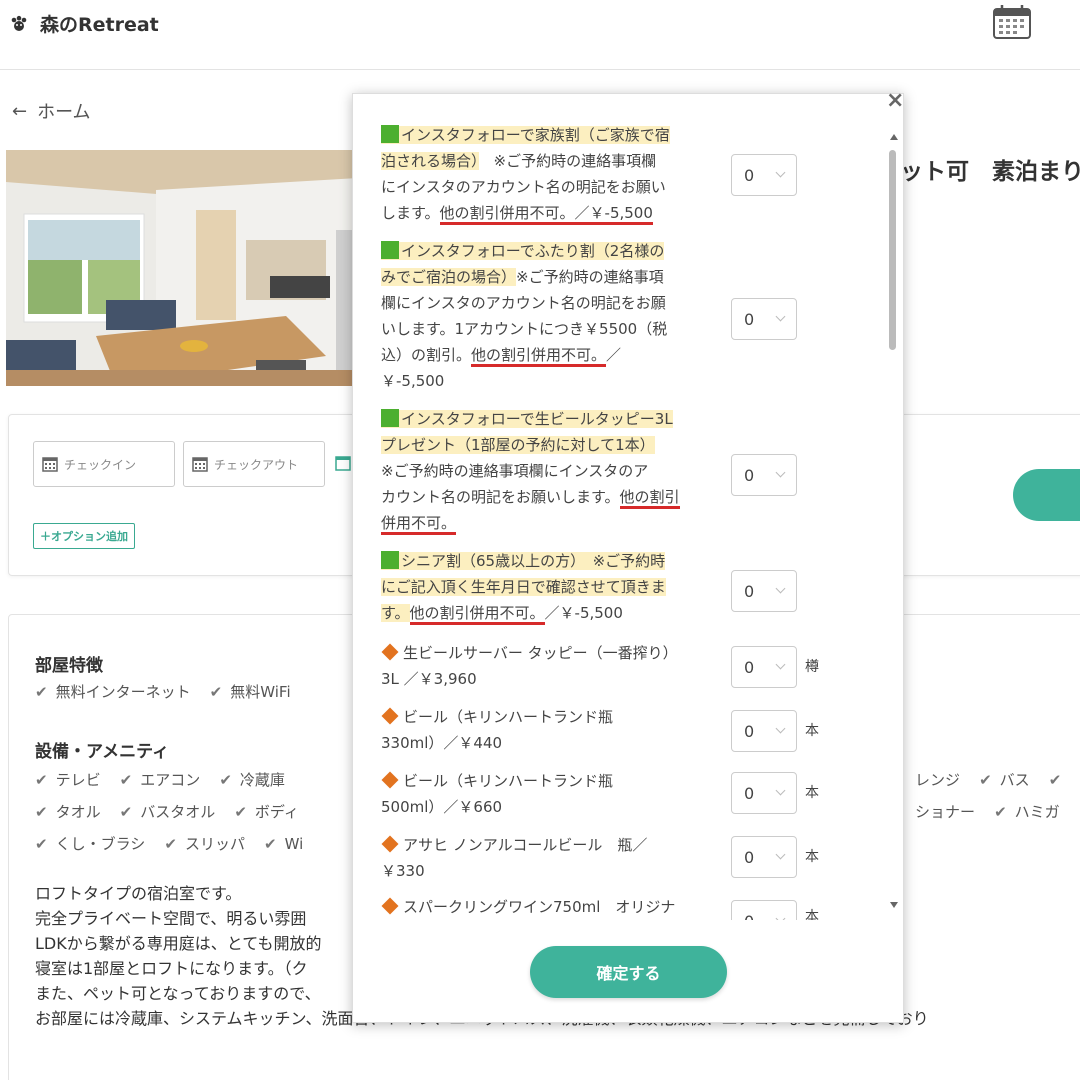  Describe the element at coordinates (894, 137) in the screenshot. I see `scroll-up-arrow` at that location.